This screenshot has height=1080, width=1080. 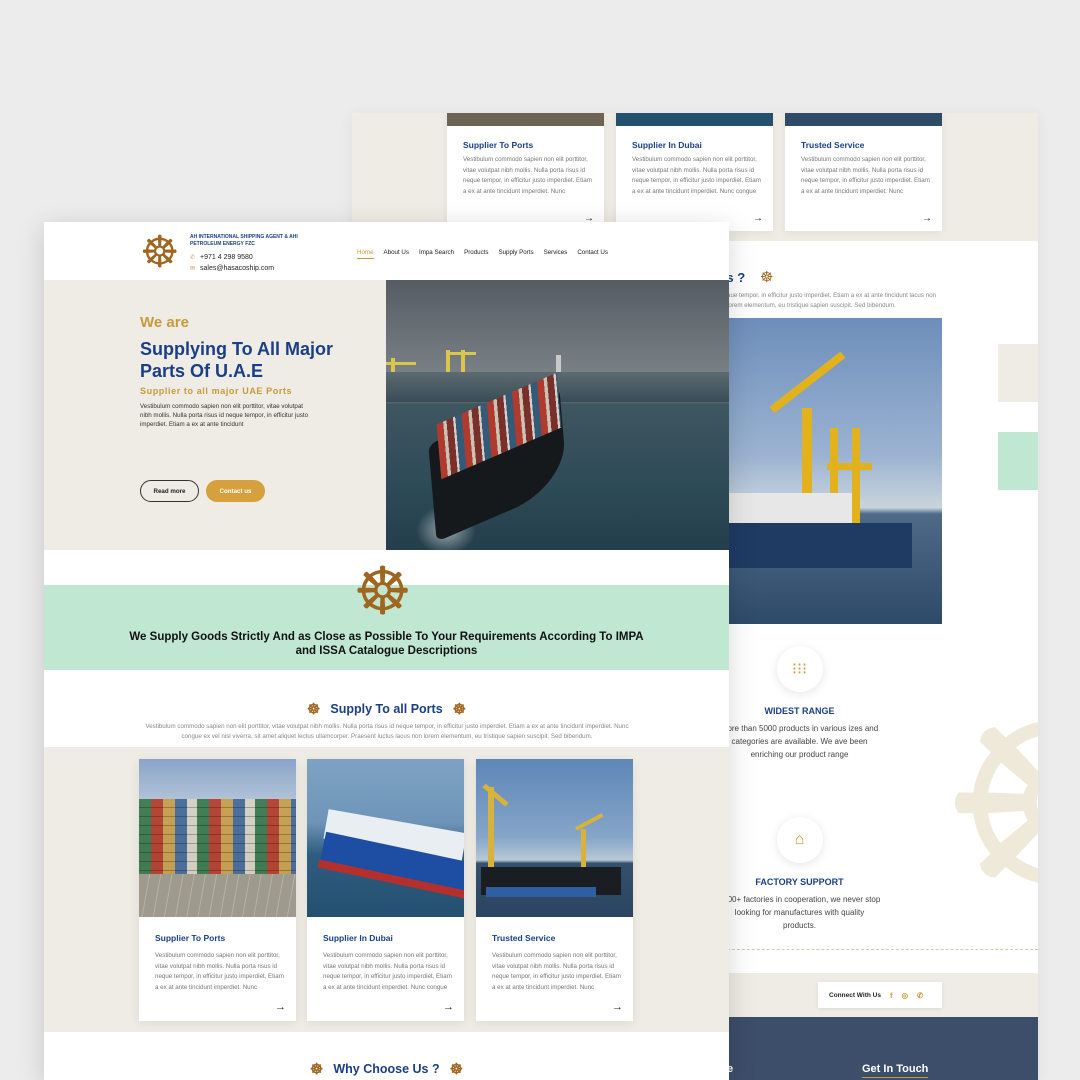 What do you see at coordinates (1018, 373) in the screenshot?
I see `side-block` at bounding box center [1018, 373].